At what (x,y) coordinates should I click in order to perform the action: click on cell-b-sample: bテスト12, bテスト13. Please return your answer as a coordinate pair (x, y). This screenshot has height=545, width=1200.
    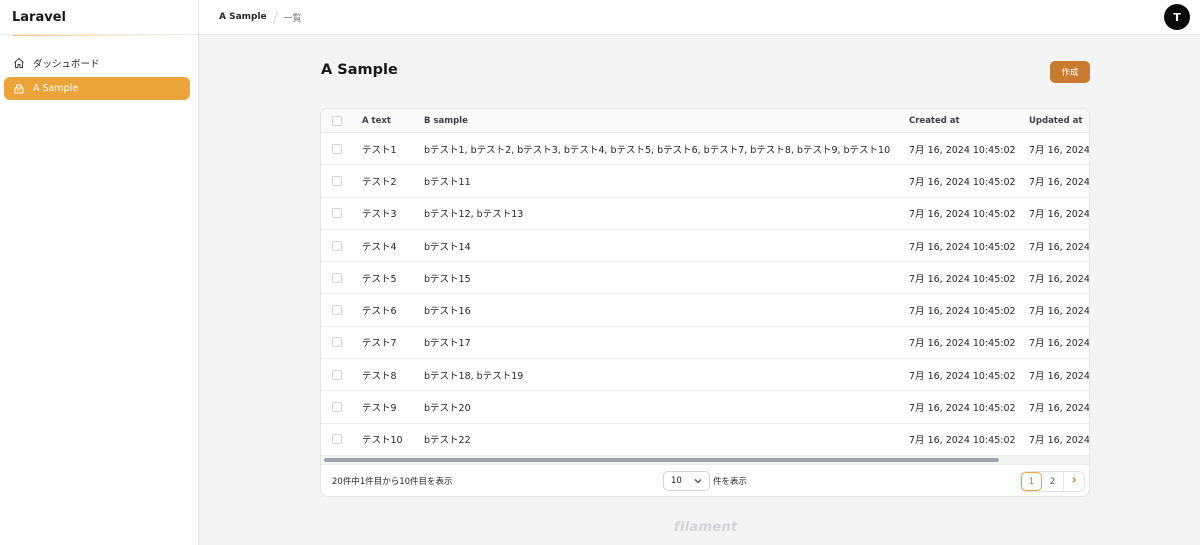
    Looking at the image, I should click on (474, 215).